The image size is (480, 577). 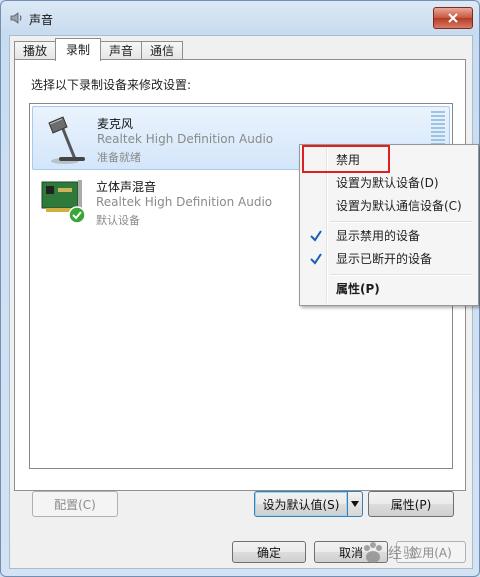 I want to click on chevron-down-icon, so click(x=355, y=504).